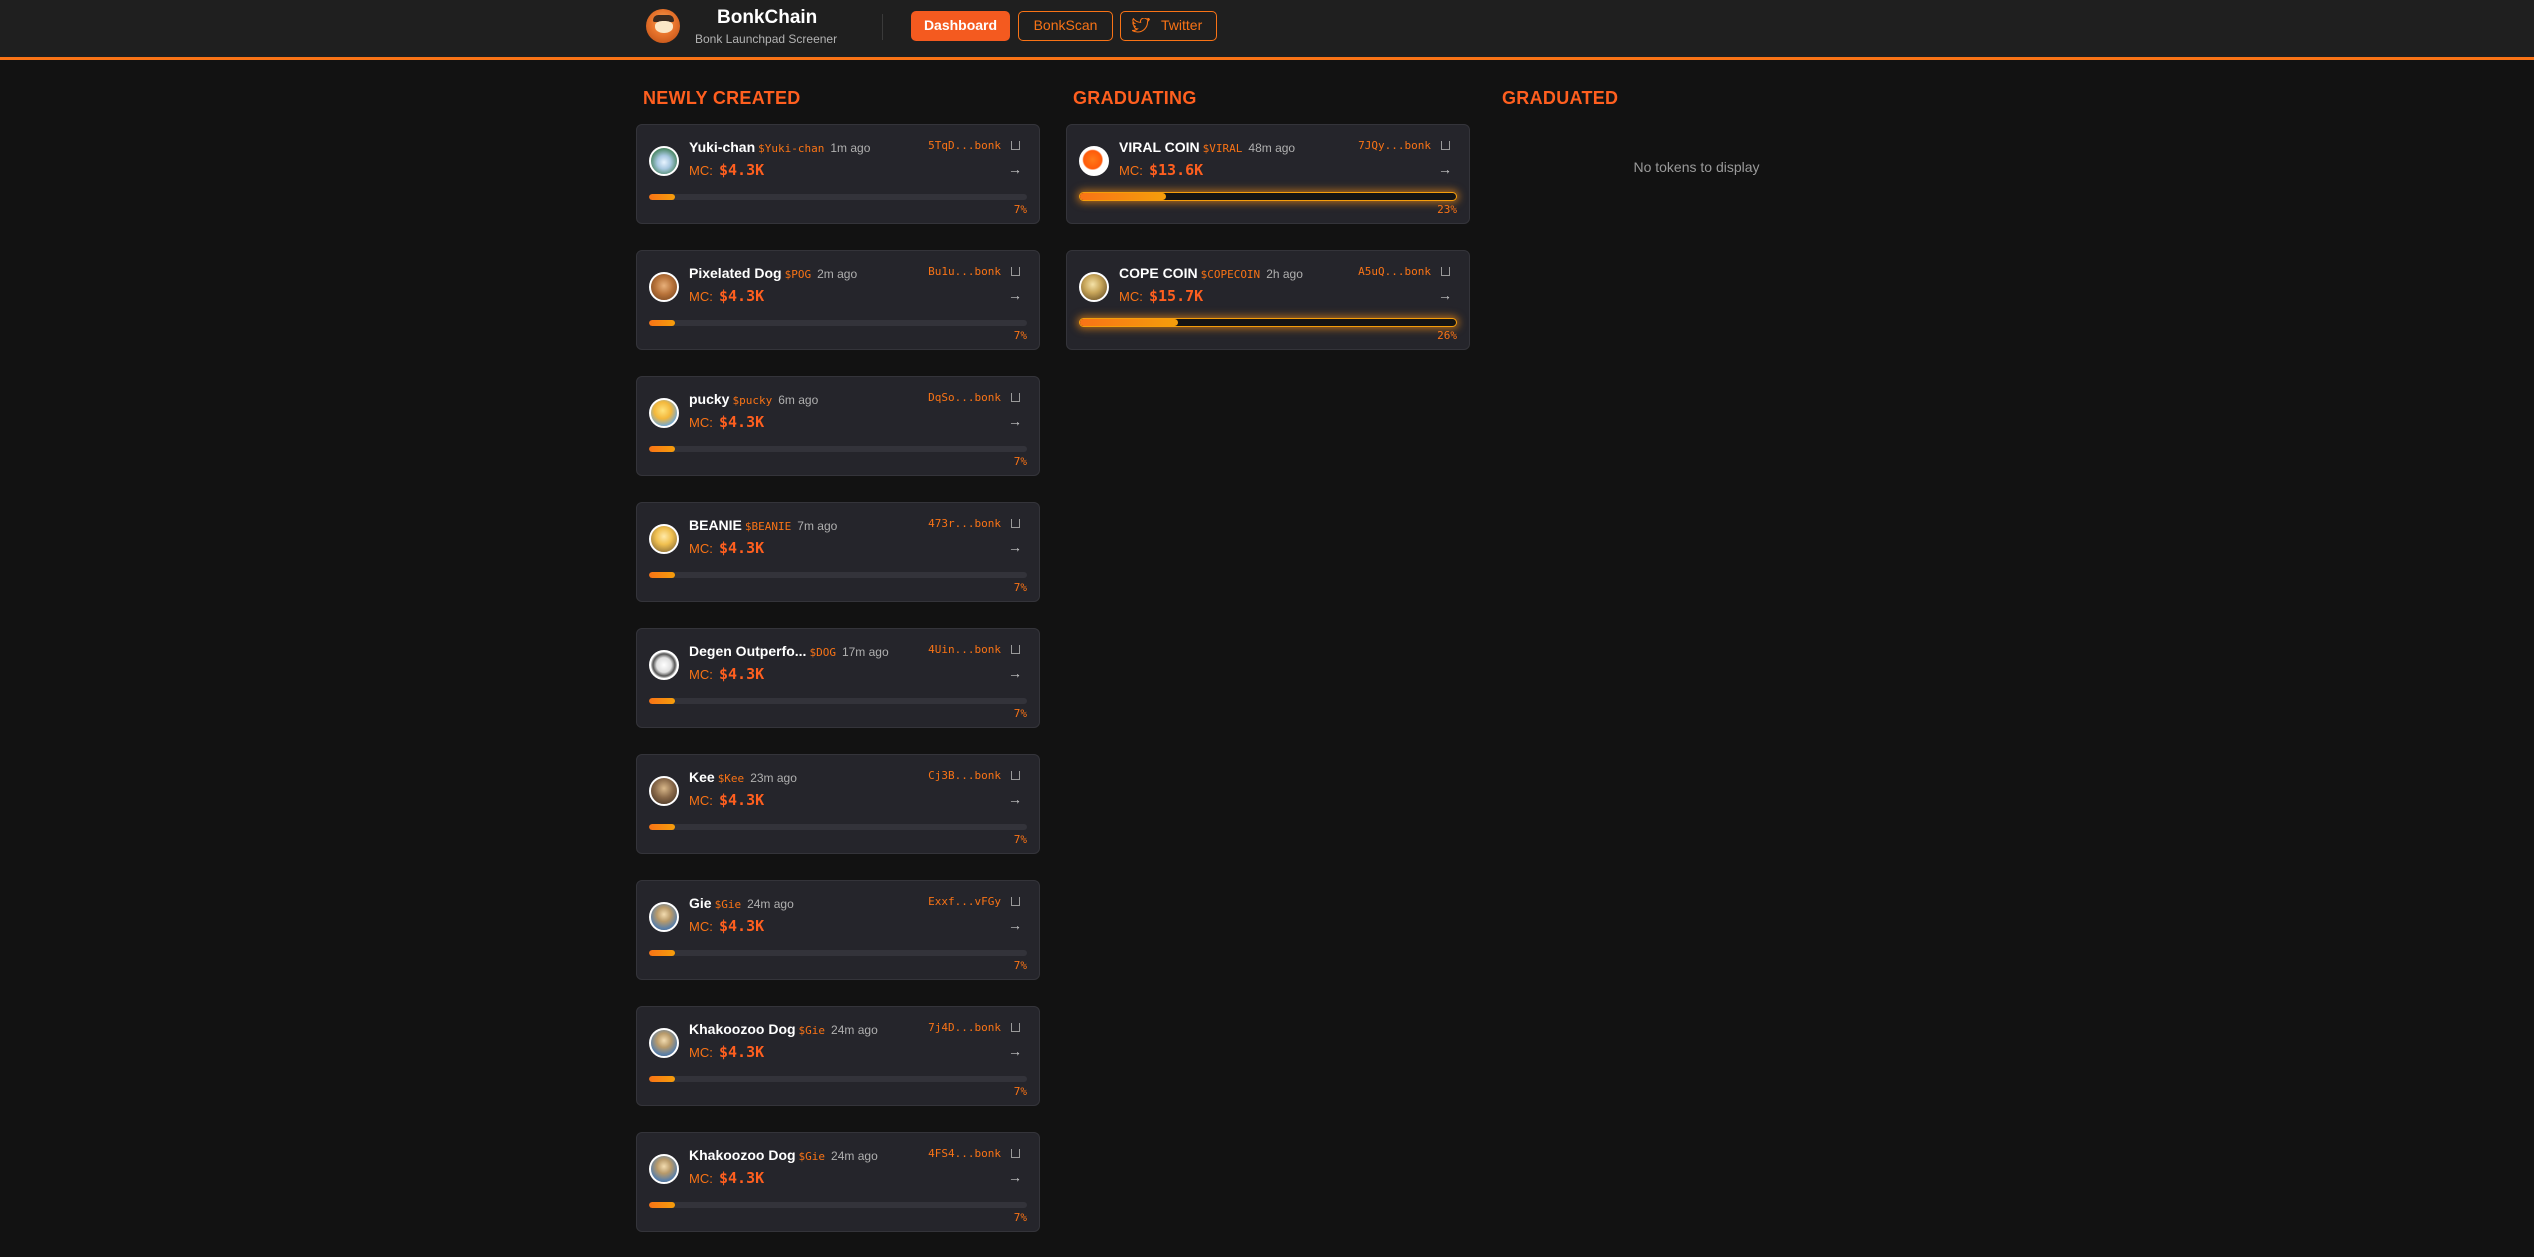 The width and height of the screenshot is (2534, 1257). Describe the element at coordinates (779, 147) in the screenshot. I see `token-name-line: Yuki-chan $Yuki-chan 1m ago` at that location.